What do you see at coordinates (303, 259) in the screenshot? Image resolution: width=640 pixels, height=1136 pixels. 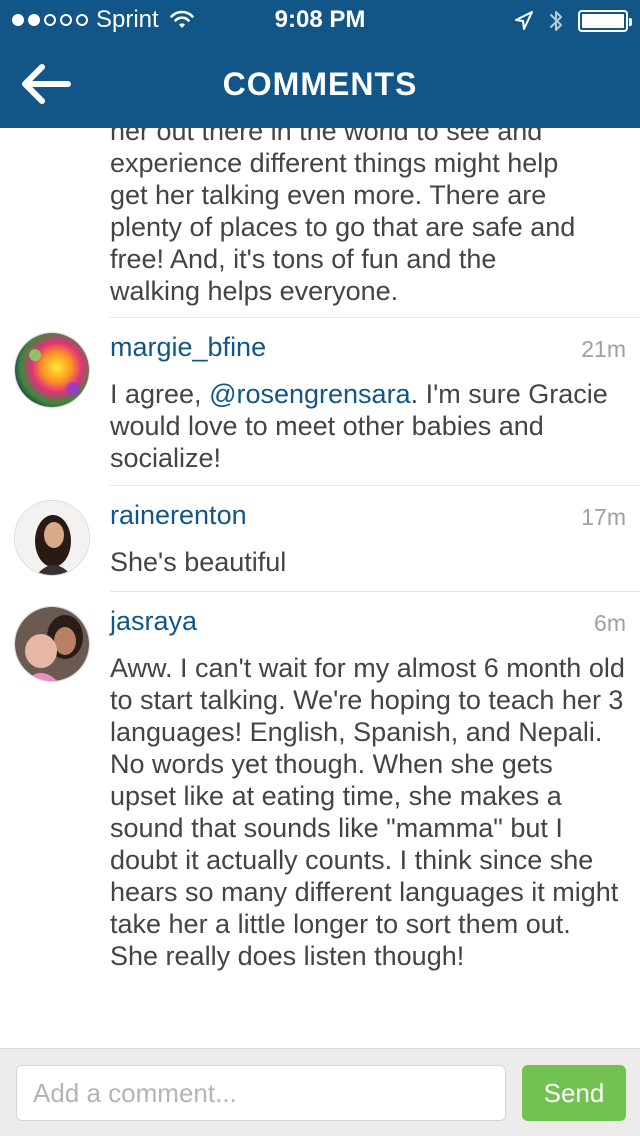 I see `comment-line: free! And, it's tons of fun and the` at bounding box center [303, 259].